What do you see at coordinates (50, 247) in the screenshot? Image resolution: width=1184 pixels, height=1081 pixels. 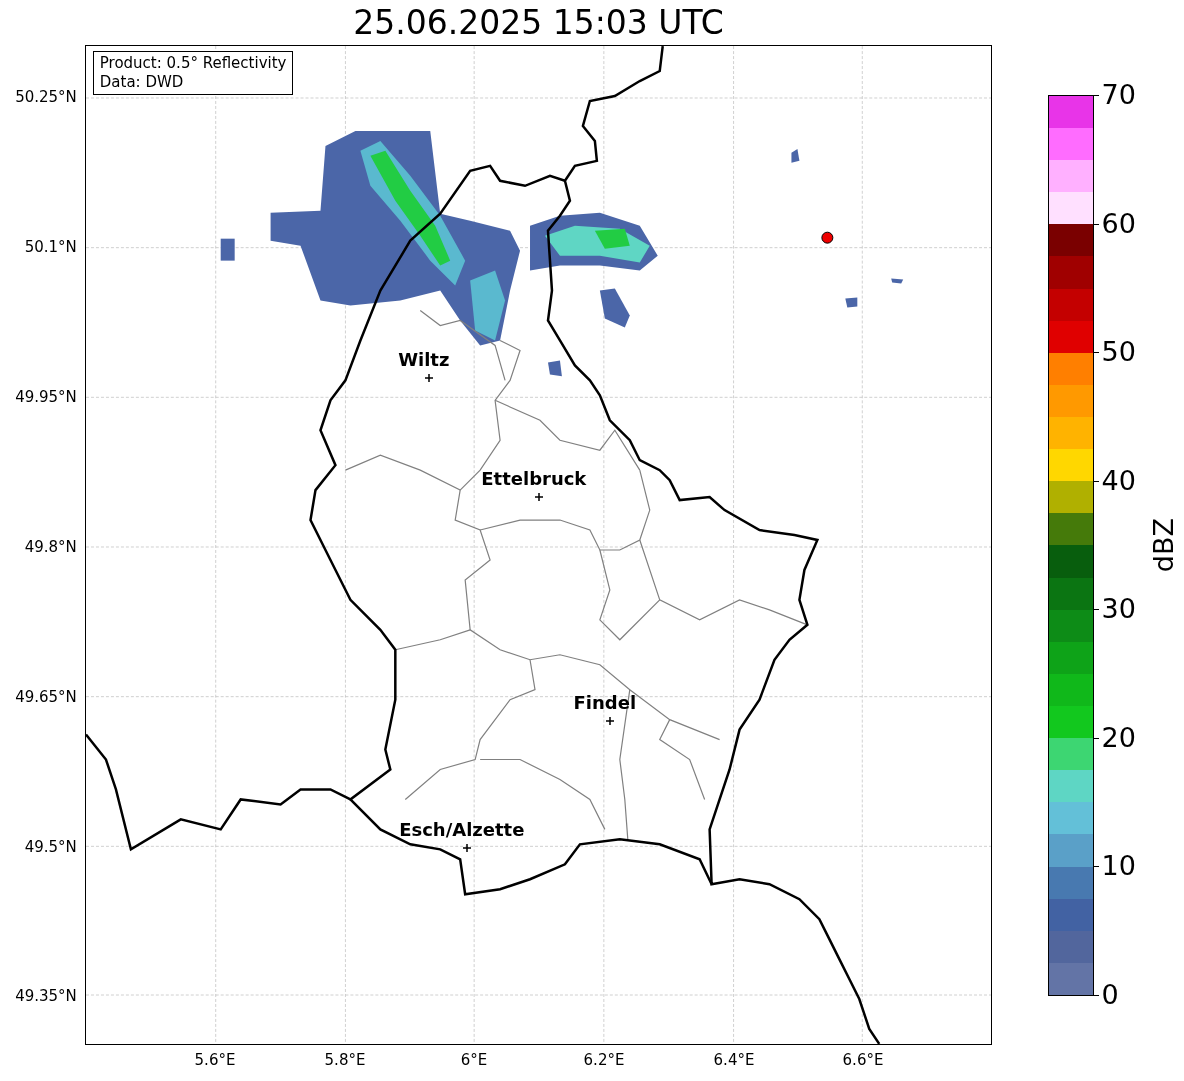 I see `latitude-label: 50.1°N` at bounding box center [50, 247].